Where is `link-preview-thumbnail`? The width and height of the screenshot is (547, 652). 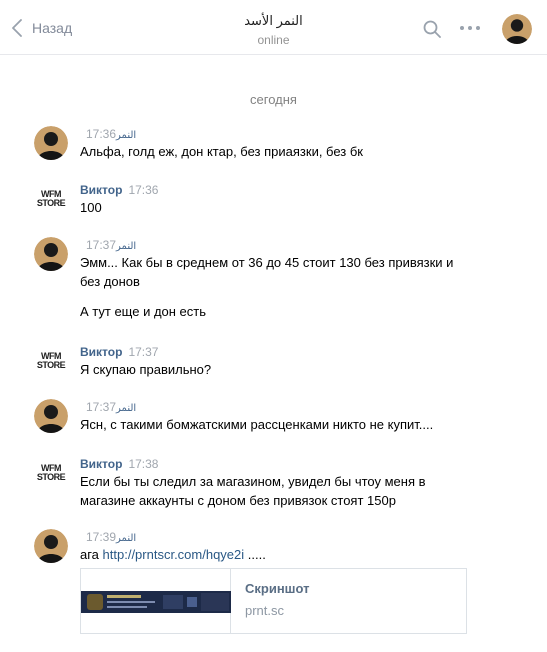 link-preview-thumbnail is located at coordinates (156, 601).